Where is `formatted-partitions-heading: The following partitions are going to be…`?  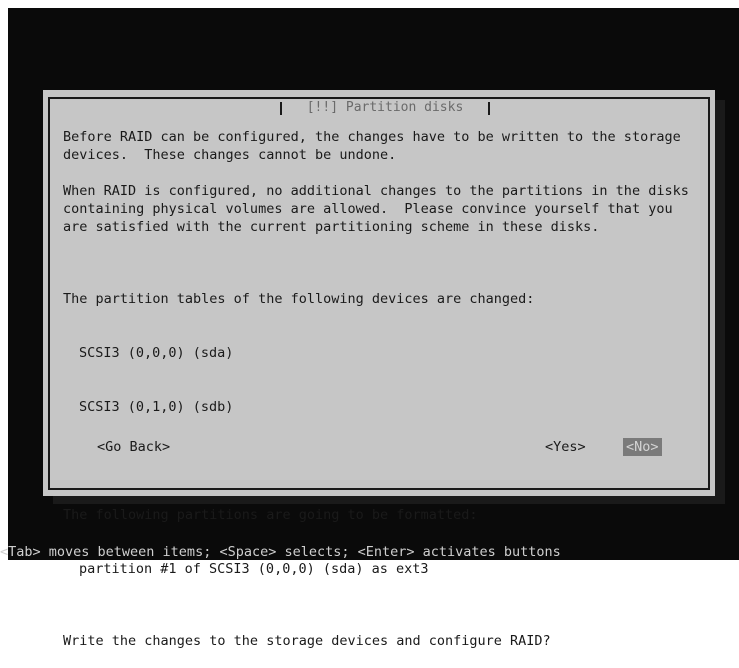
formatted-partitions-heading: The following partitions are going to be… is located at coordinates (270, 515).